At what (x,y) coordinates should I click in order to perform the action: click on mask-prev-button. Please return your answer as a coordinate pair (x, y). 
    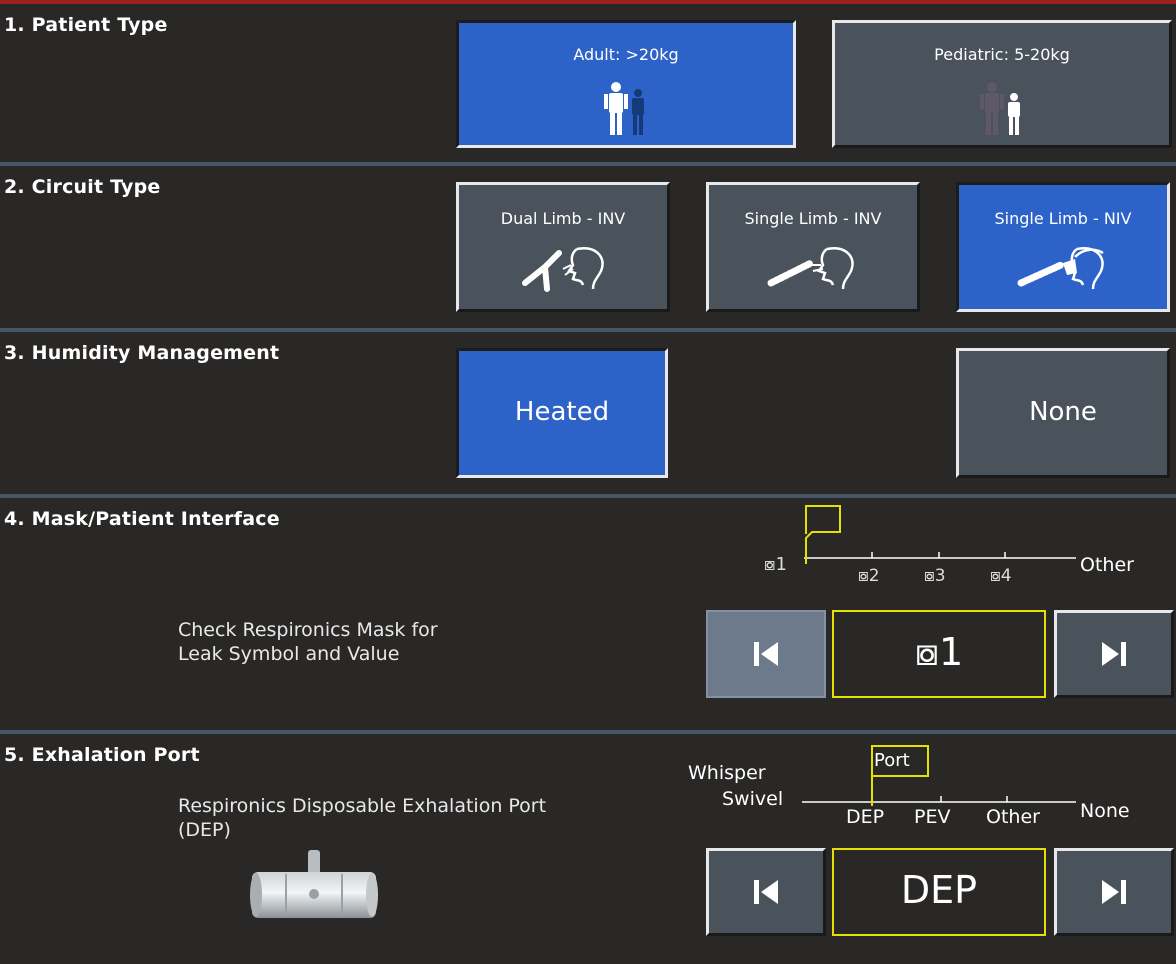
    Looking at the image, I should click on (766, 654).